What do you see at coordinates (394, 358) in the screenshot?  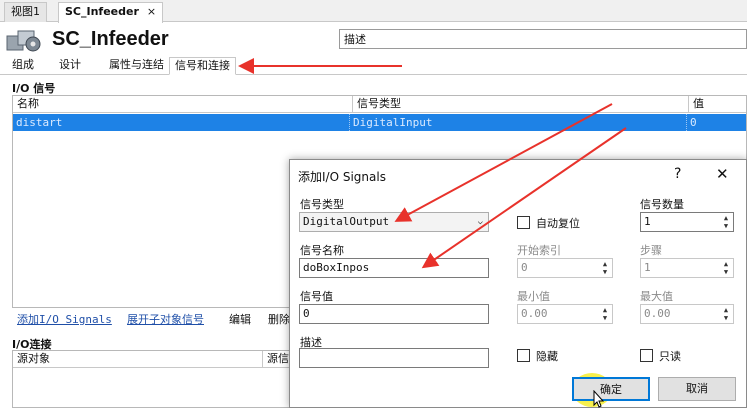 I see `signal-description-input` at bounding box center [394, 358].